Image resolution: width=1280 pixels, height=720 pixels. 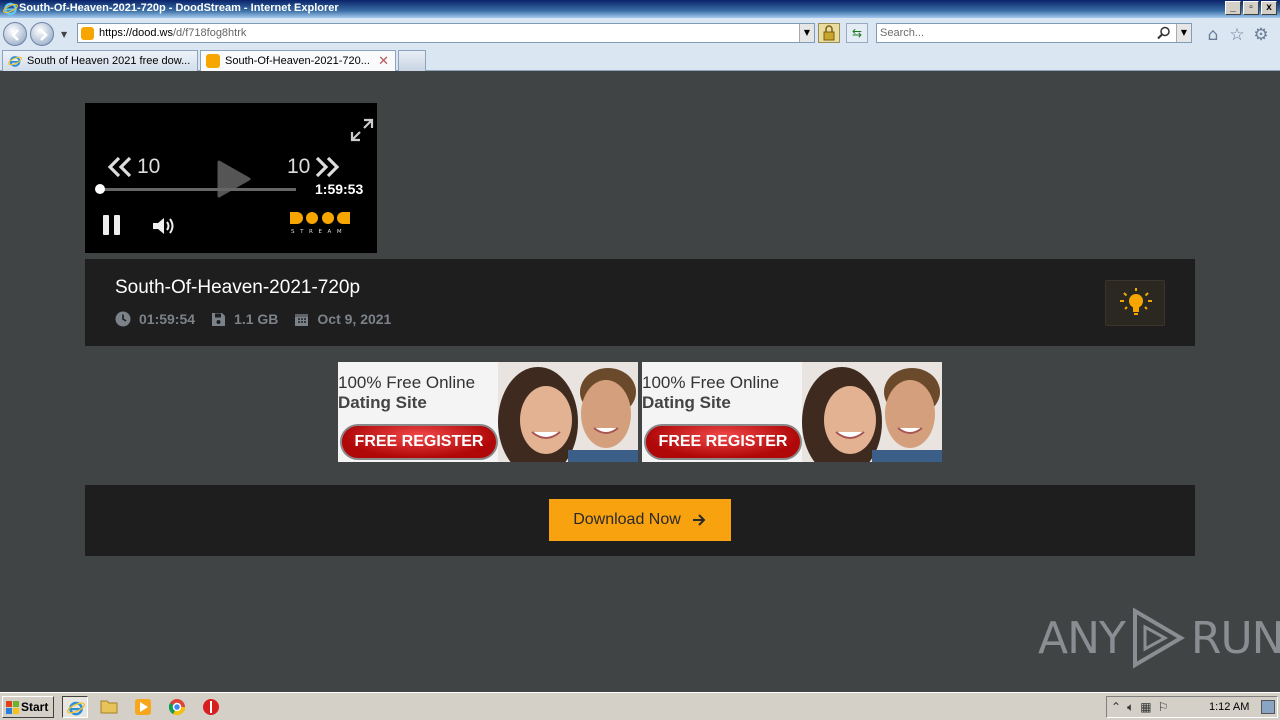 I want to click on close-tab-icon: ✕, so click(x=383, y=61).